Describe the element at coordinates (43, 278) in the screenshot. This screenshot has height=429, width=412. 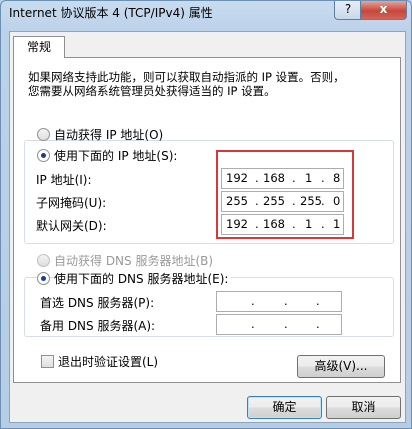
I see `manual-dns-radio` at that location.